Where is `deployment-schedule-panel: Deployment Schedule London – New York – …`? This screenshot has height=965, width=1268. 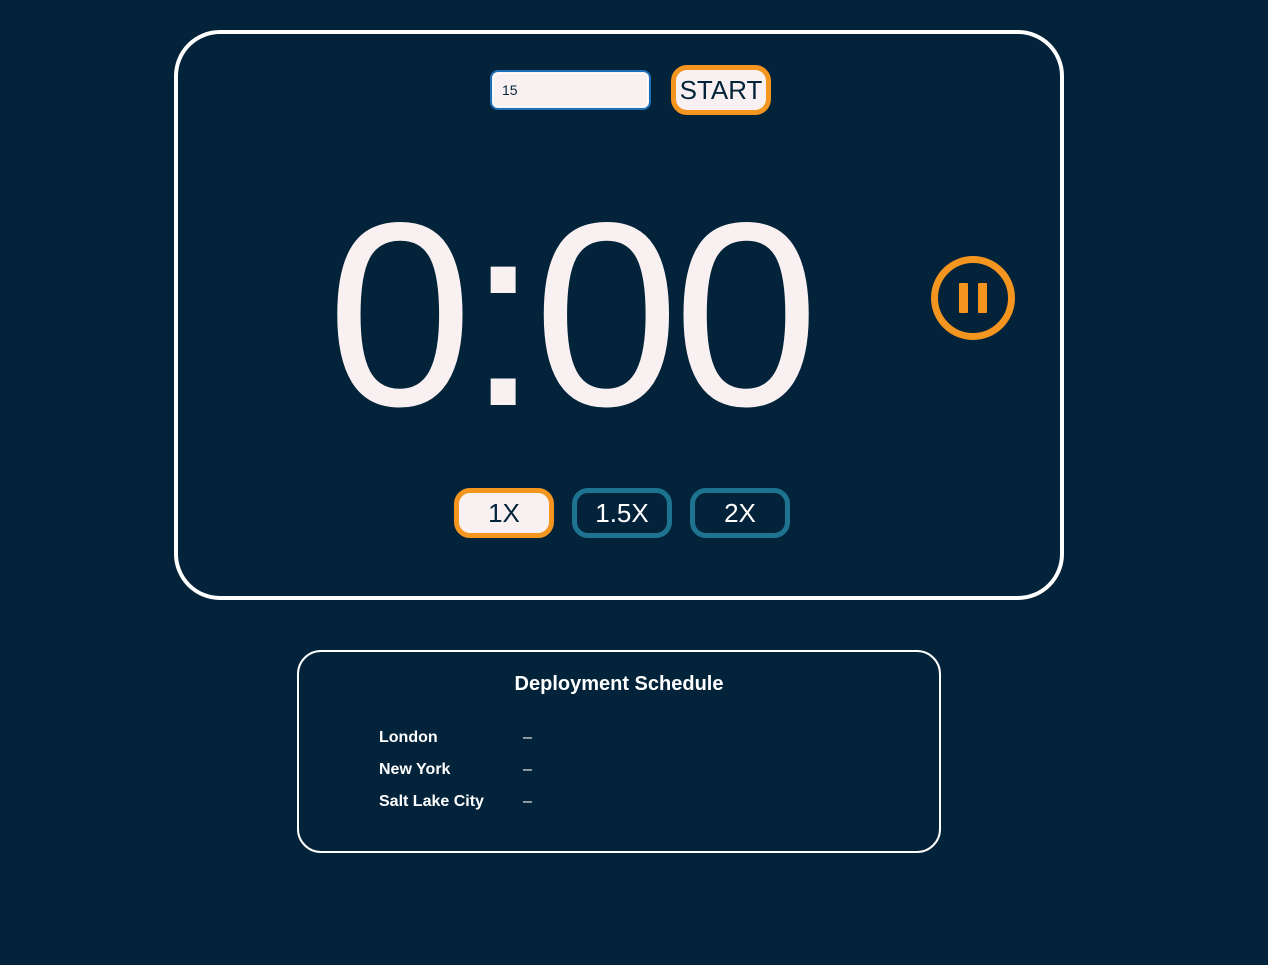 deployment-schedule-panel: Deployment Schedule London – New York – … is located at coordinates (619, 751).